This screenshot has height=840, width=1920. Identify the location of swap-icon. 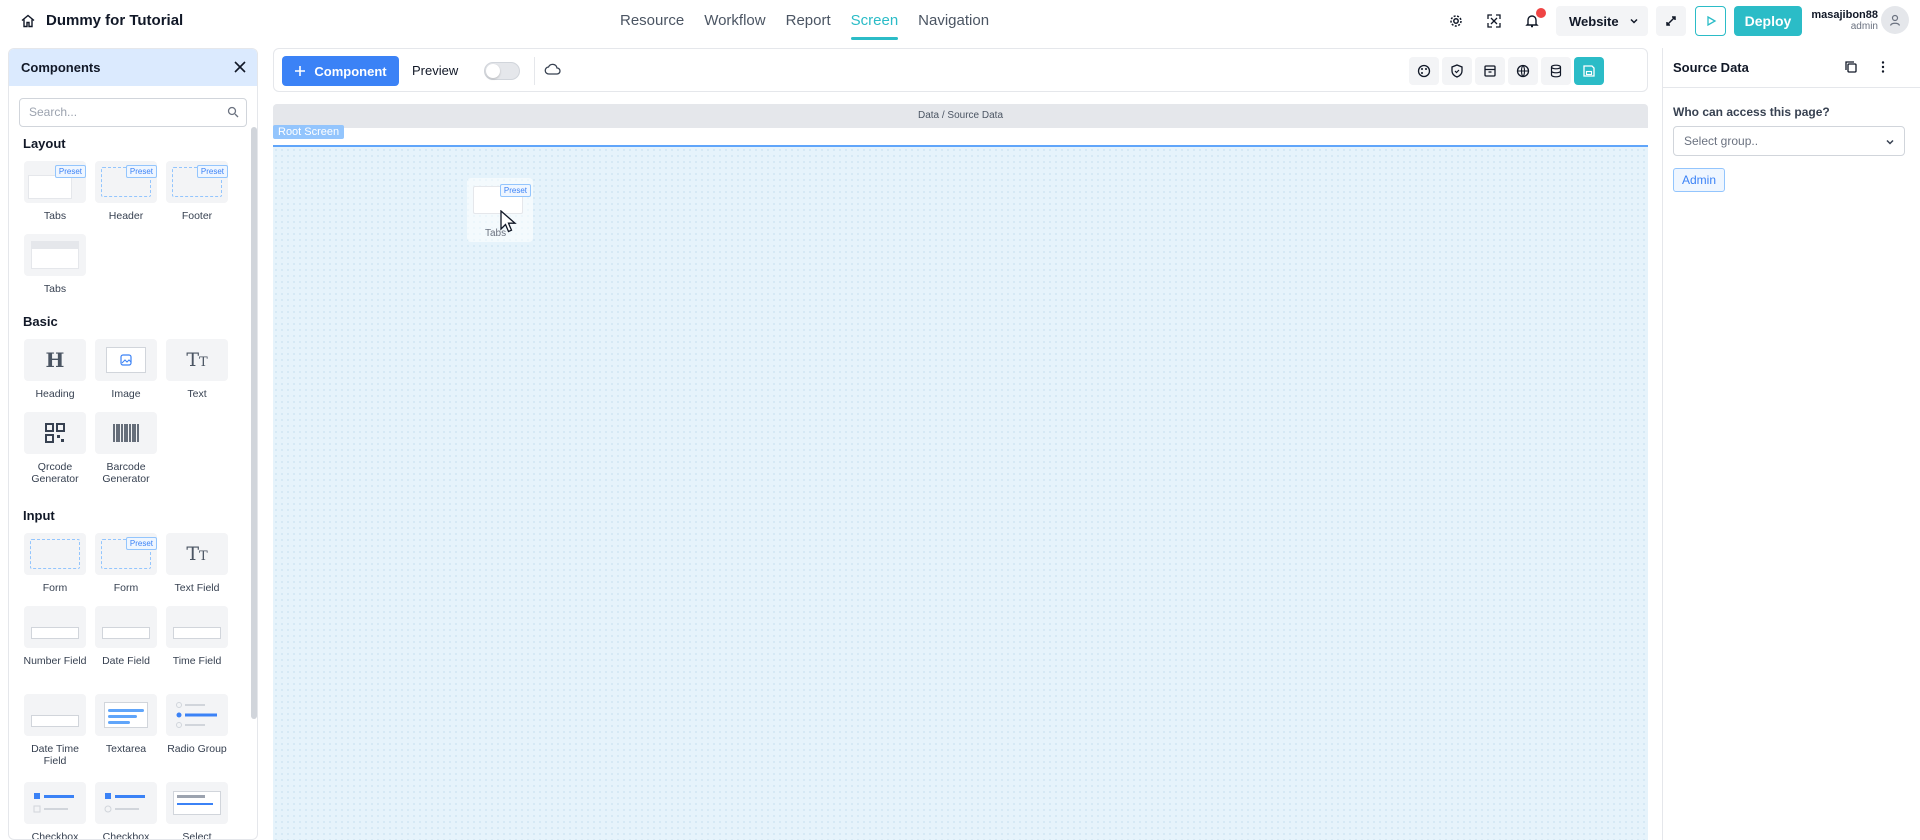
(1671, 21).